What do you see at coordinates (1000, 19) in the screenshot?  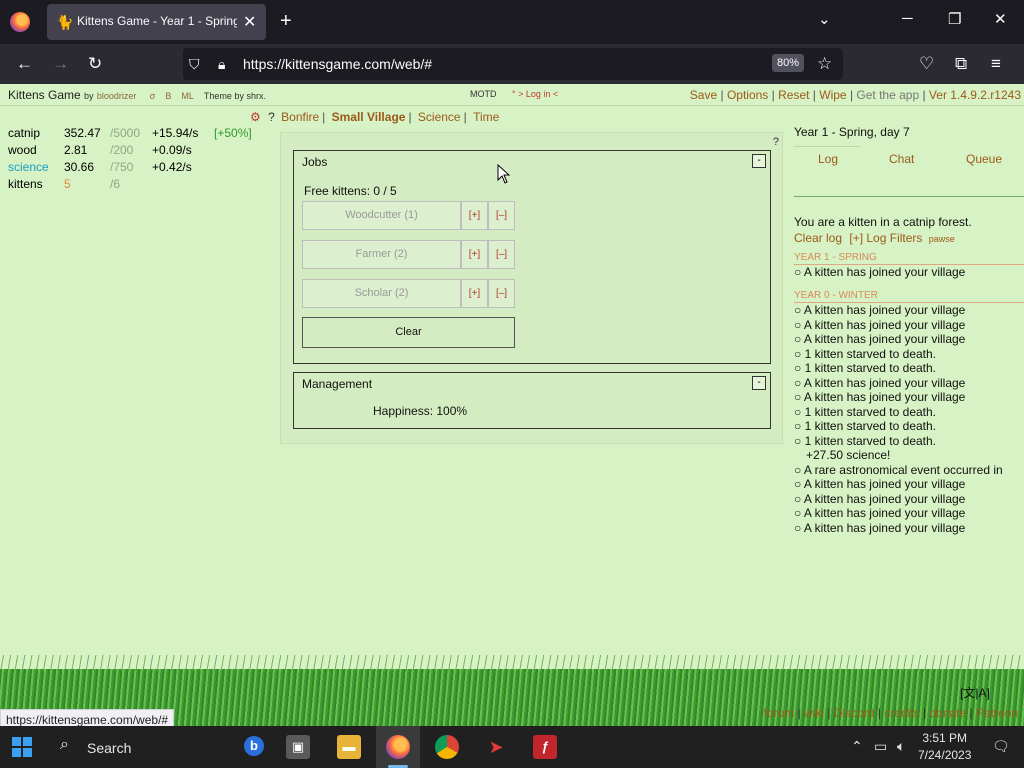 I see `window-close-icon: ✕` at bounding box center [1000, 19].